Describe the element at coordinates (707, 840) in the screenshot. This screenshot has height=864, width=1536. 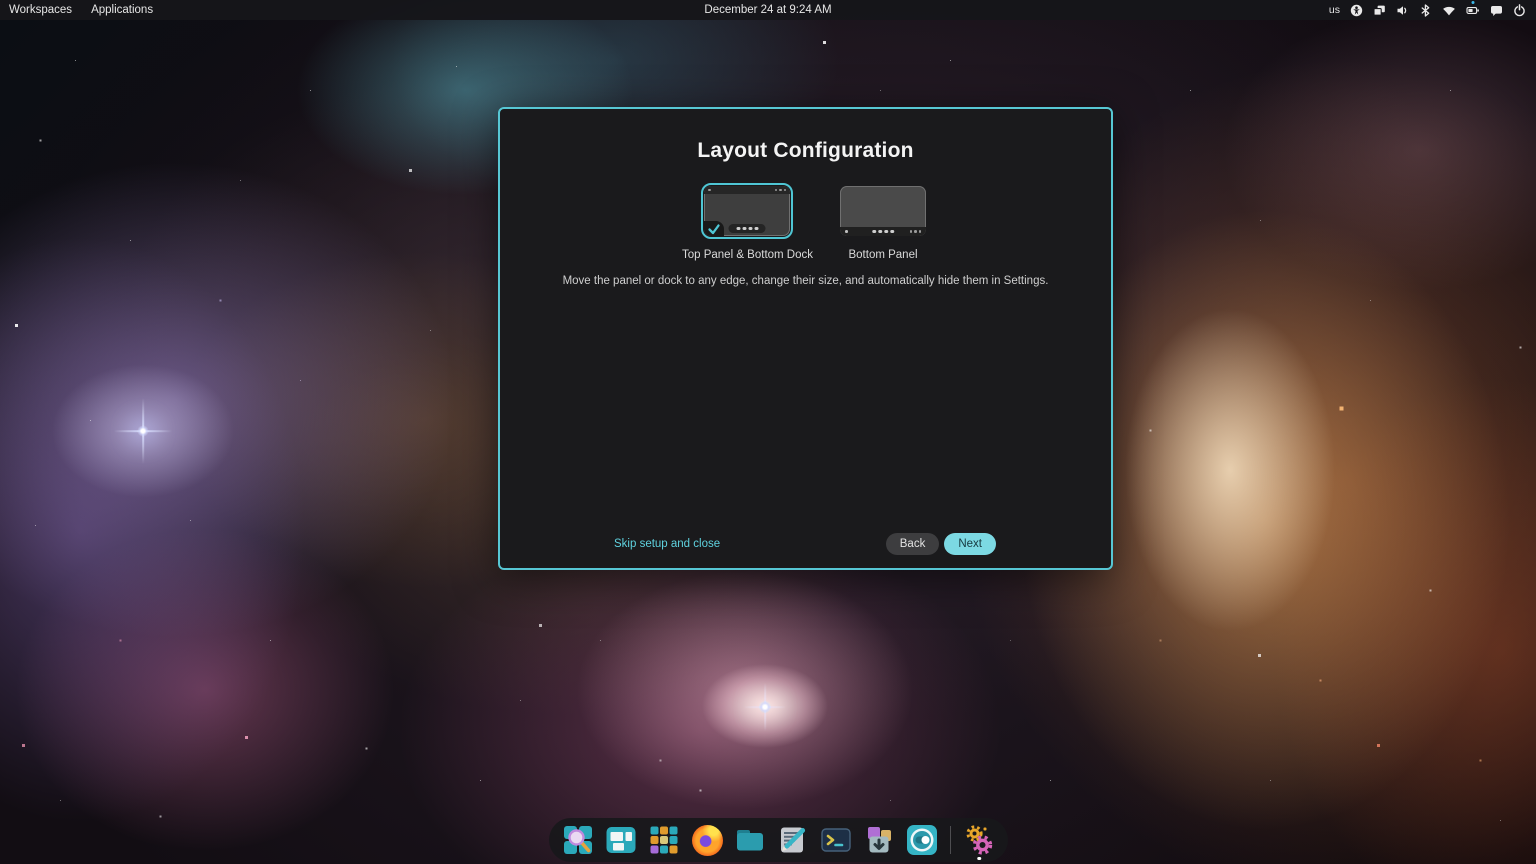
I see `firefox-icon` at that location.